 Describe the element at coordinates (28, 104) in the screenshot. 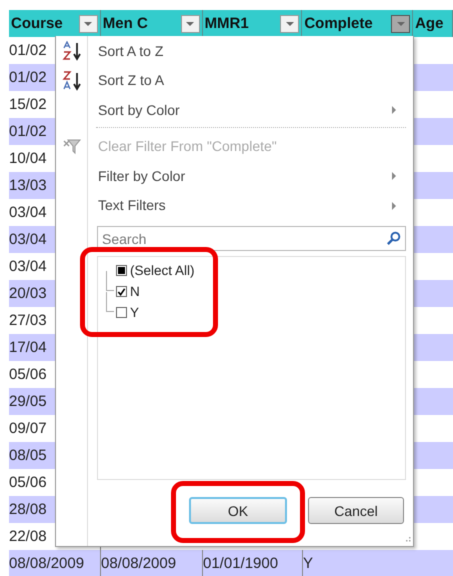

I see `table-cell: 15/02` at that location.